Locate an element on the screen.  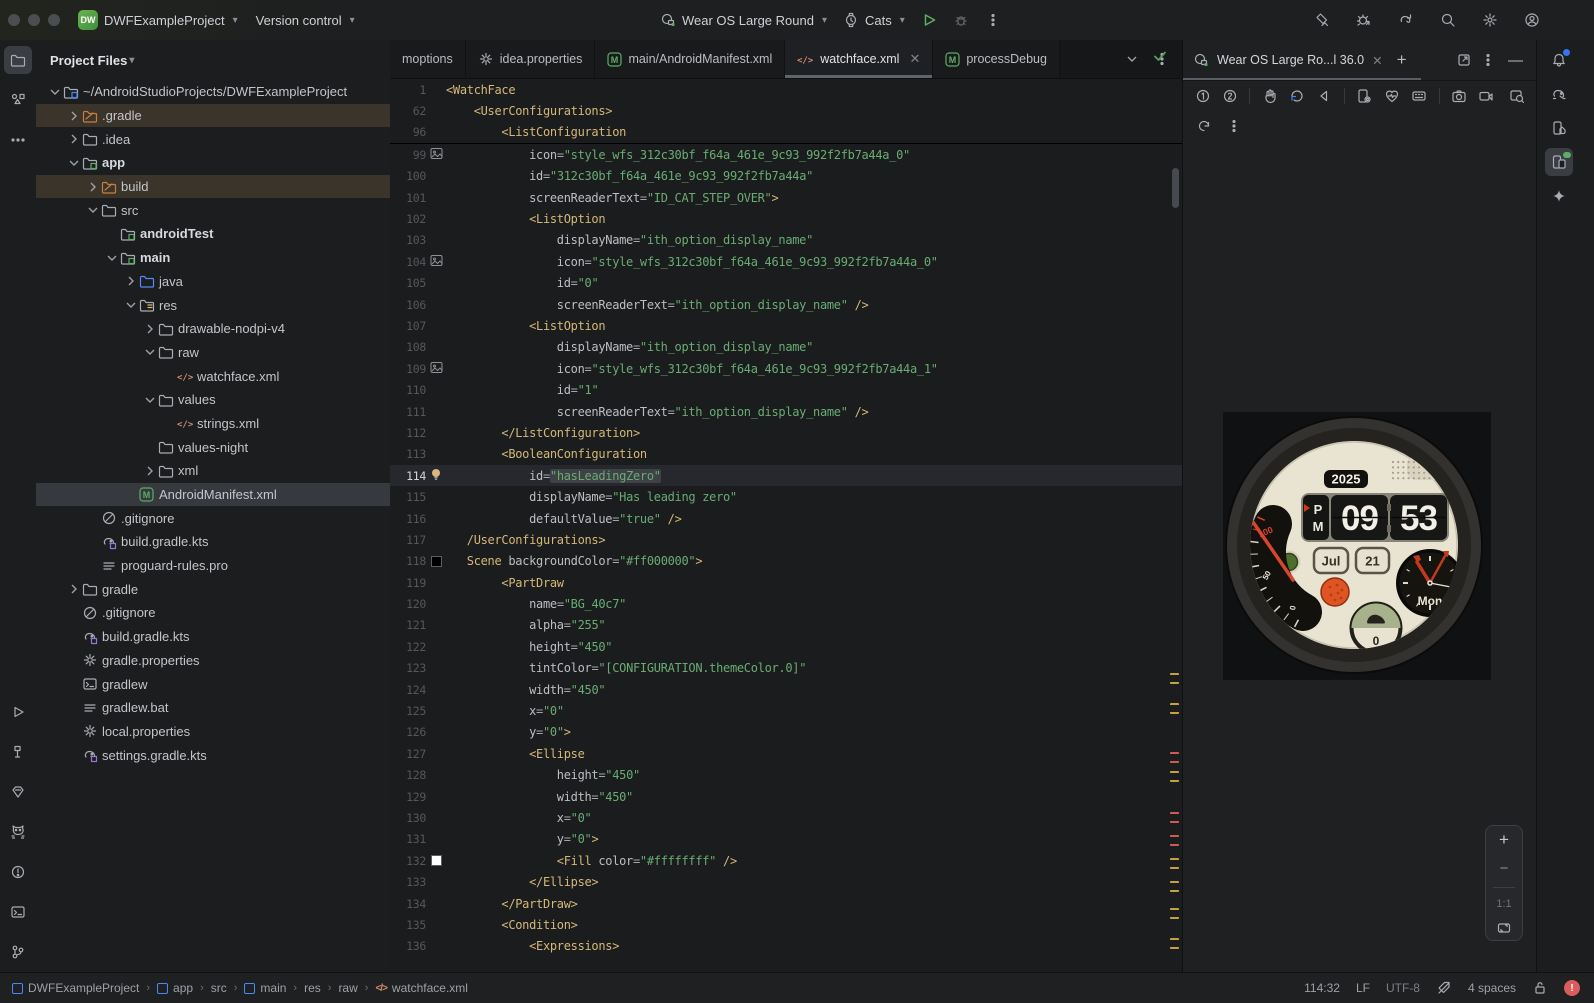
debug-button is located at coordinates (961, 20).